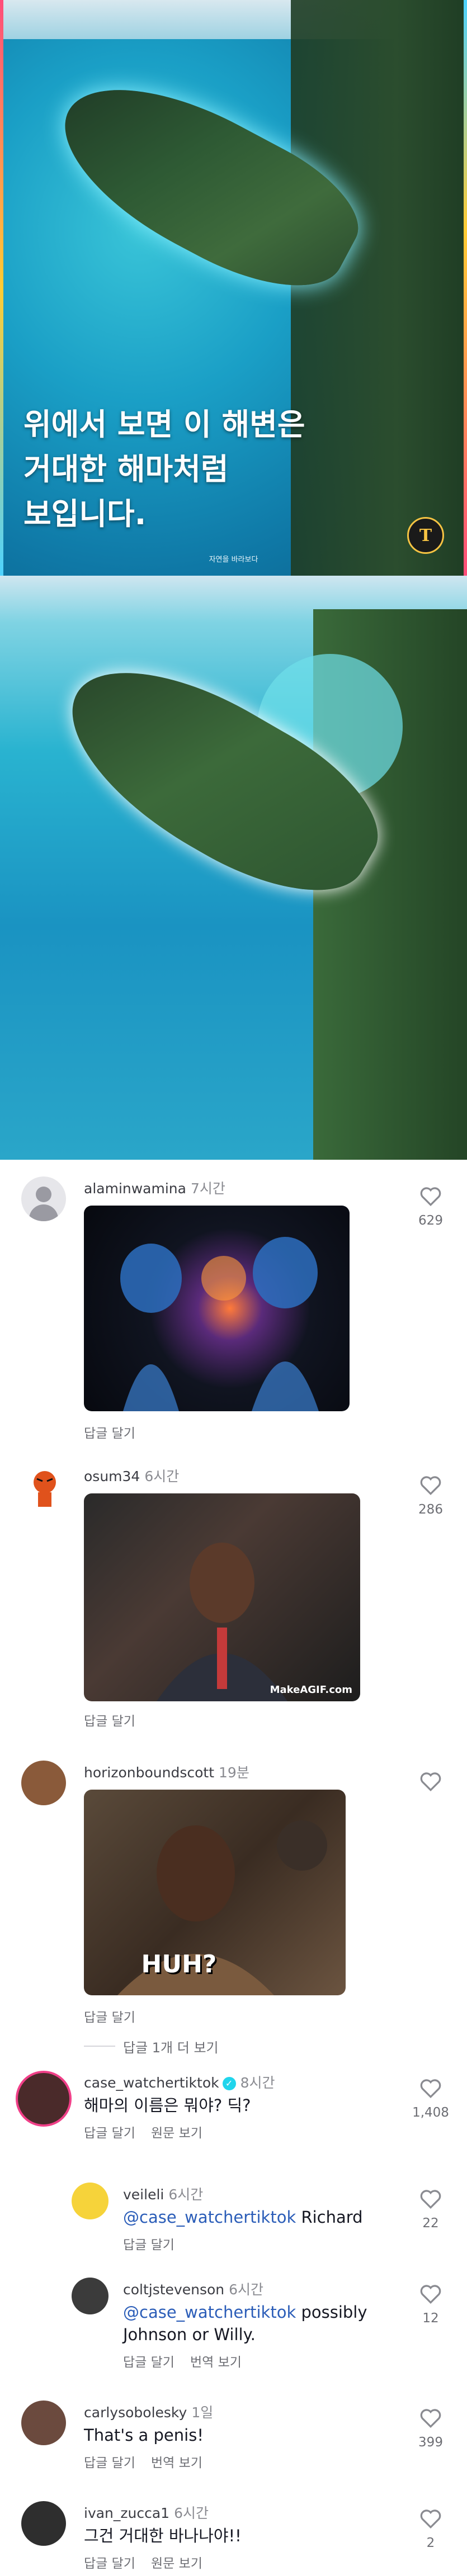  I want to click on video-subcaption: 자연을 바라보다, so click(233, 560).